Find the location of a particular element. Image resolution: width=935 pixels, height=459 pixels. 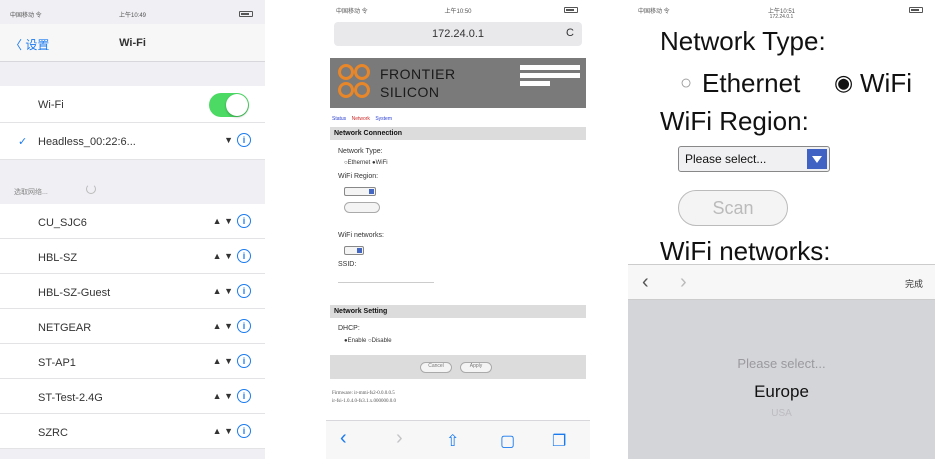

network-type-label: Network Type: is located at coordinates (360, 151).